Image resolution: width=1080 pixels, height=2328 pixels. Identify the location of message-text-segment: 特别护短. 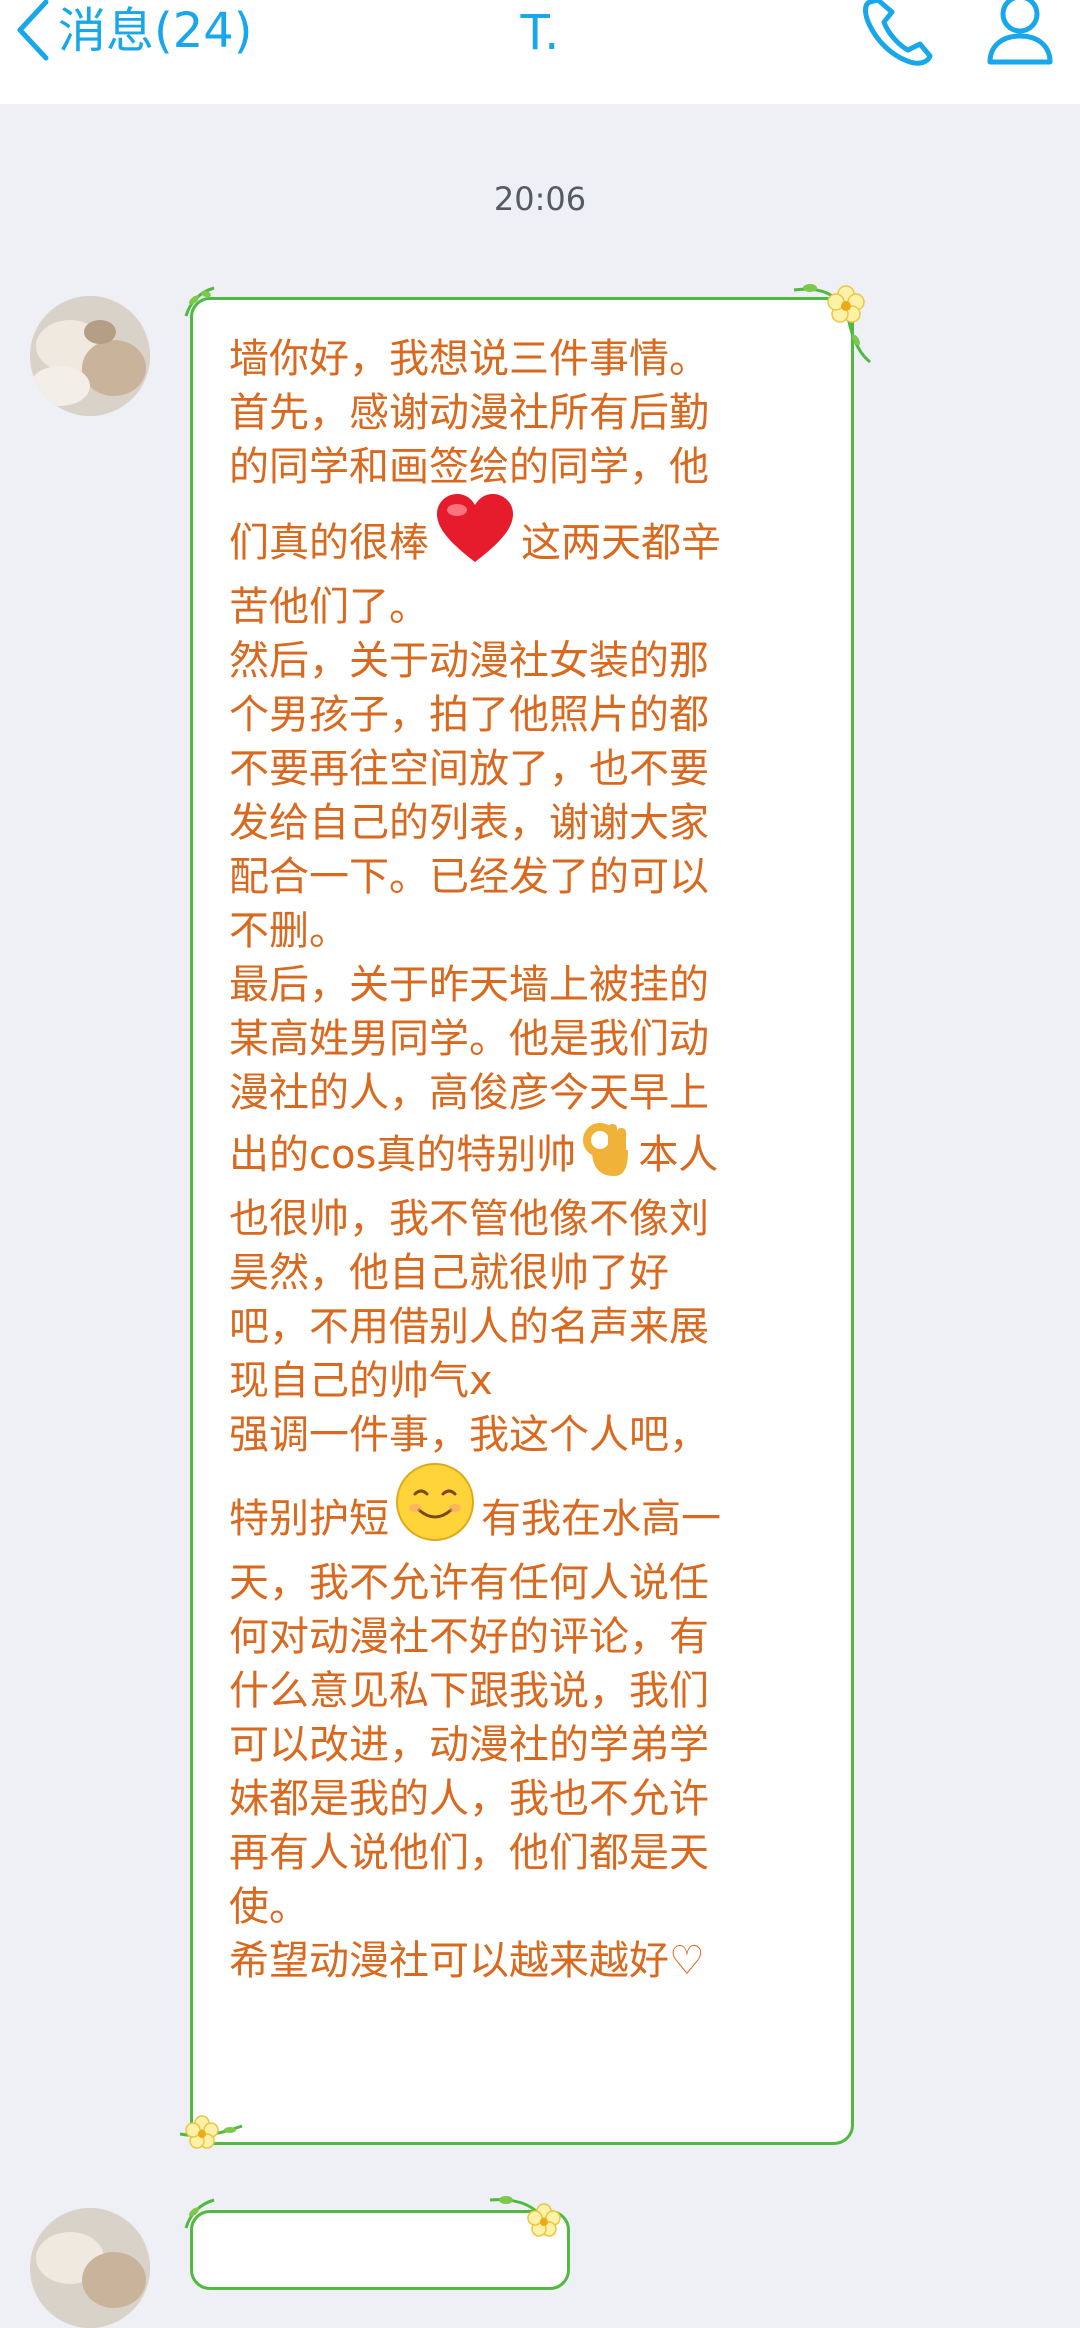
(309, 1519).